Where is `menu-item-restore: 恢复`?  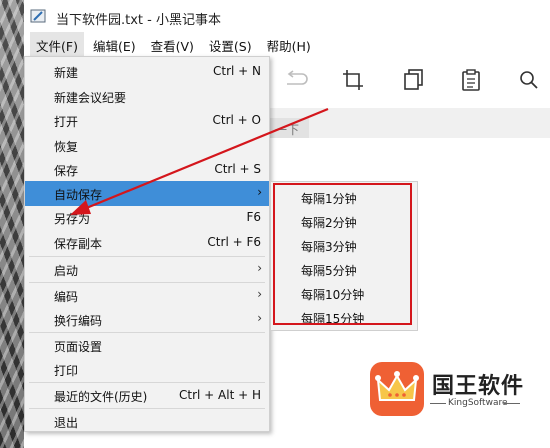 menu-item-restore: 恢复 is located at coordinates (147, 145).